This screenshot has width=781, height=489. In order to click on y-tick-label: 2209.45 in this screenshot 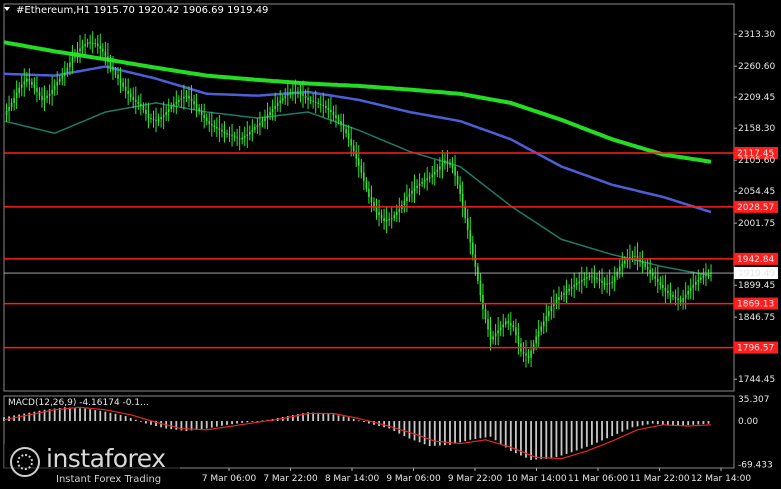, I will do `click(756, 98)`.